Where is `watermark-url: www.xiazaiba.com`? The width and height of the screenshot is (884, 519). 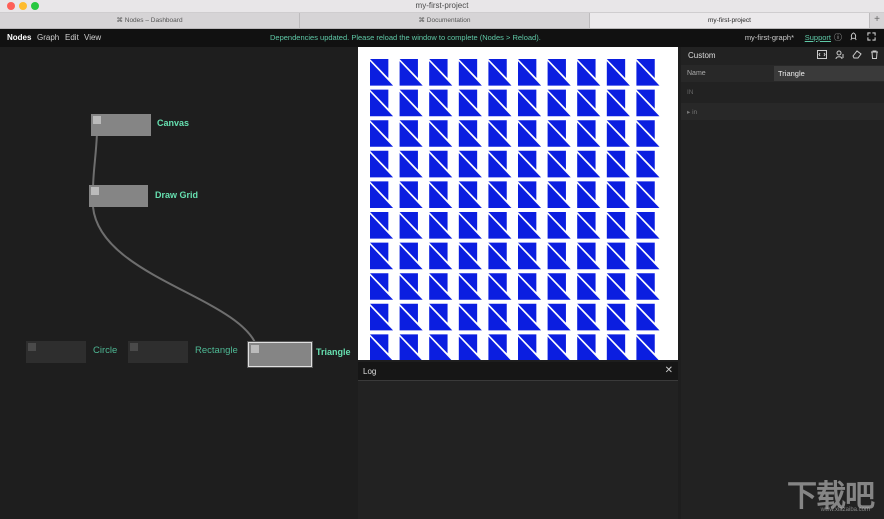 watermark-url: www.xiazaiba.com is located at coordinates (845, 510).